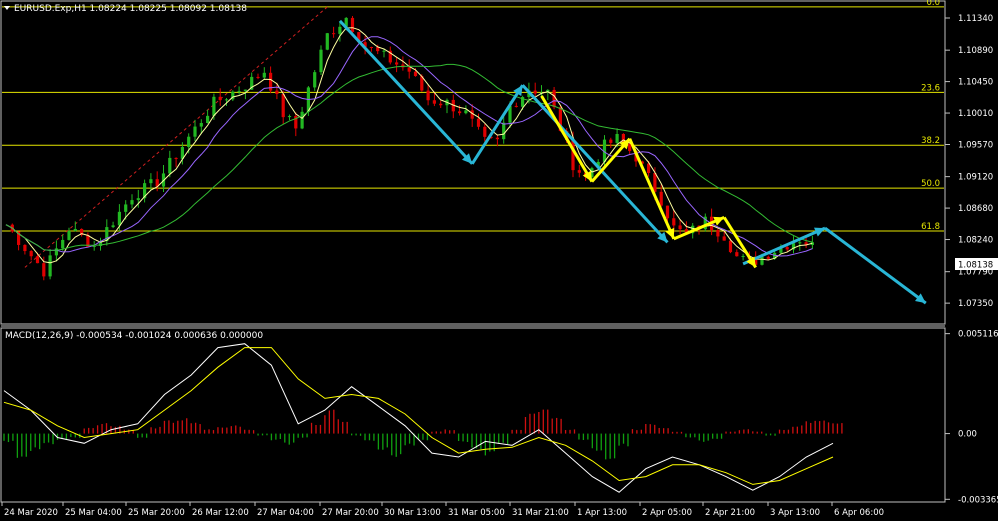 The height and width of the screenshot is (521, 998). Describe the element at coordinates (975, 51) in the screenshot. I see `price-tick-label: 1.10890` at that location.